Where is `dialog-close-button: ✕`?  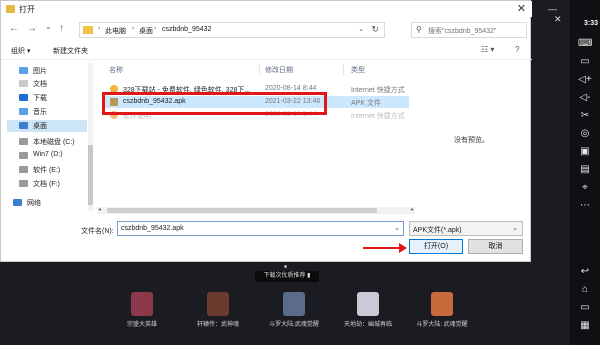
dialog-close-button: ✕ is located at coordinates (521, 8).